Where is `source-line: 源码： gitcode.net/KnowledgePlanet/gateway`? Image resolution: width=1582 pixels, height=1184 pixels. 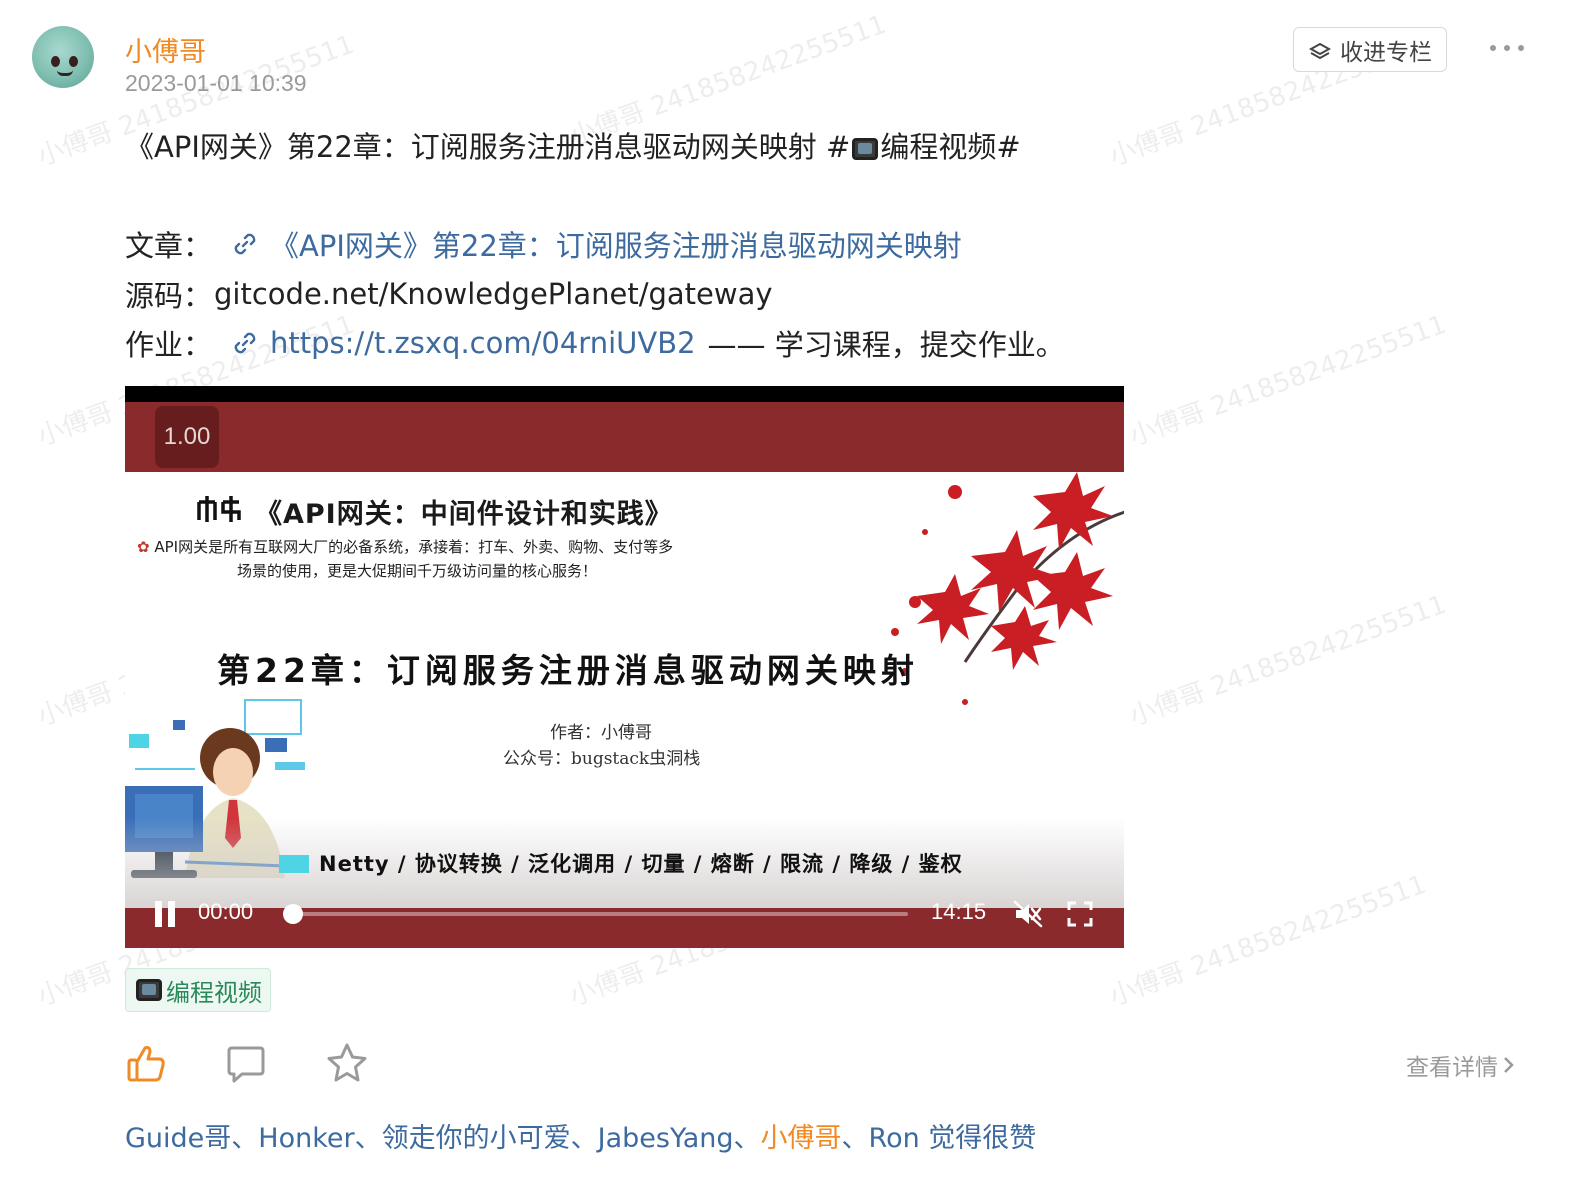
source-line: 源码： gitcode.net/KnowledgePlanet/gateway is located at coordinates (449, 294).